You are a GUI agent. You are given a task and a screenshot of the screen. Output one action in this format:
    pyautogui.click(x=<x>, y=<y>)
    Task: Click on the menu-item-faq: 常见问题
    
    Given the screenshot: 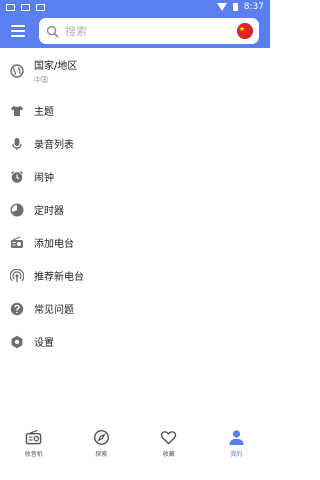 What is the action you would take?
    pyautogui.click(x=135, y=308)
    